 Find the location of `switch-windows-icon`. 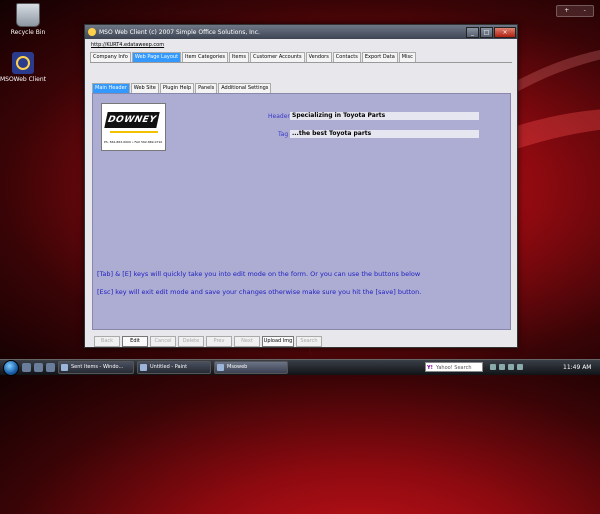

switch-windows-icon is located at coordinates (38, 367).